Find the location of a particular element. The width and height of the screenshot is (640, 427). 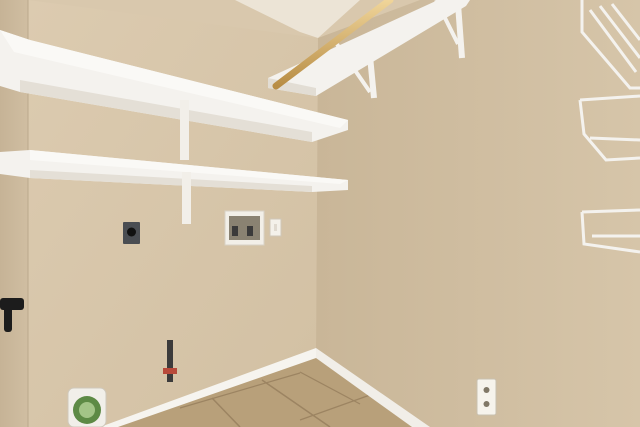

dryer-outlet is located at coordinates (131, 233).